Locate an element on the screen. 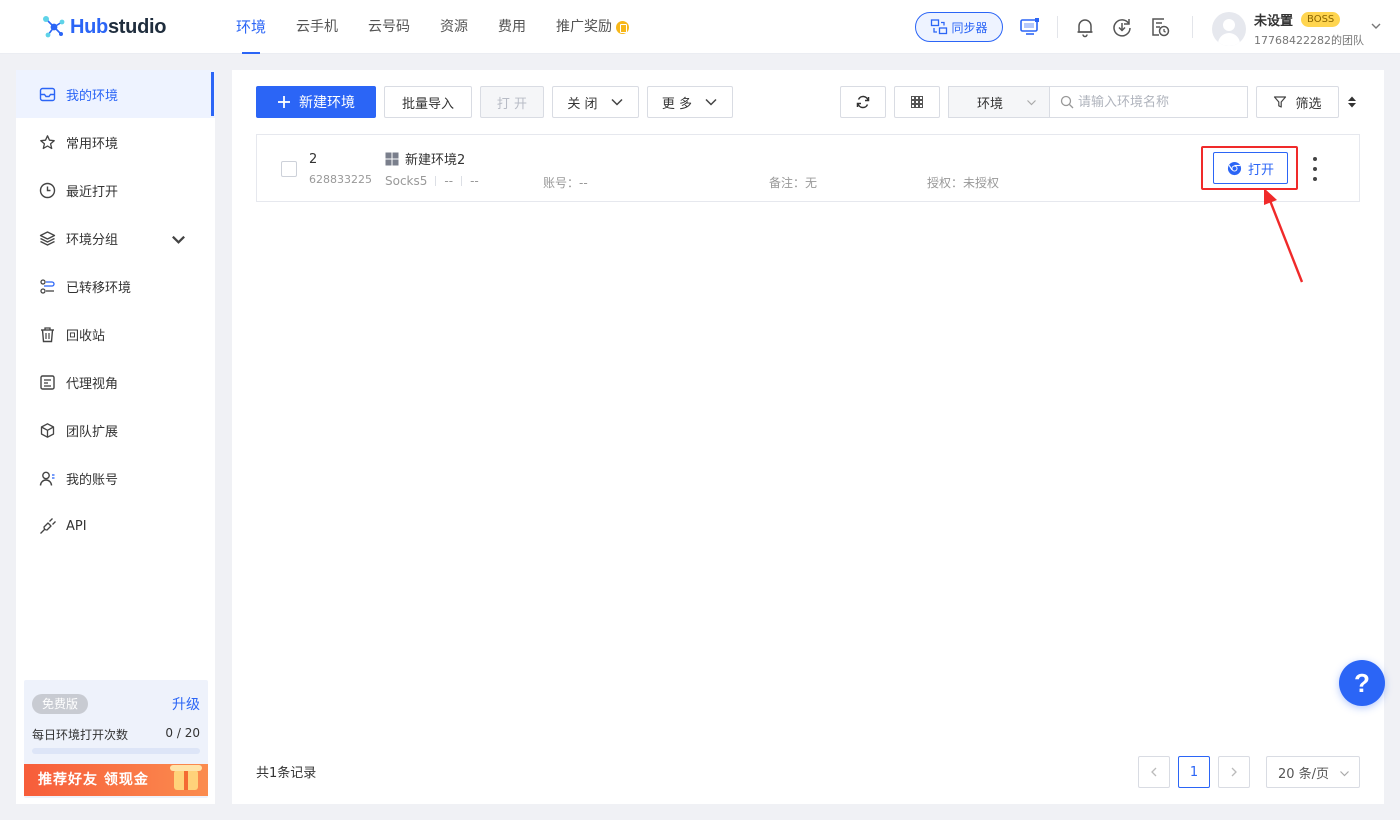  env-name-text: 新建环境2 is located at coordinates (435, 160).